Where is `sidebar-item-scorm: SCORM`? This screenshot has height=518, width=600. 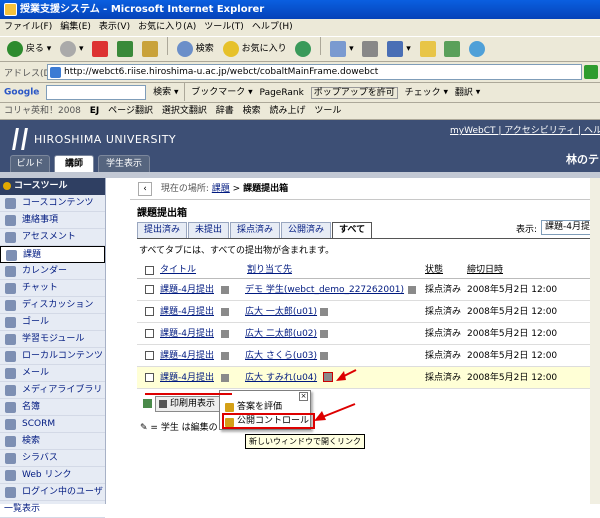 sidebar-item-scorm: SCORM is located at coordinates (52, 424).